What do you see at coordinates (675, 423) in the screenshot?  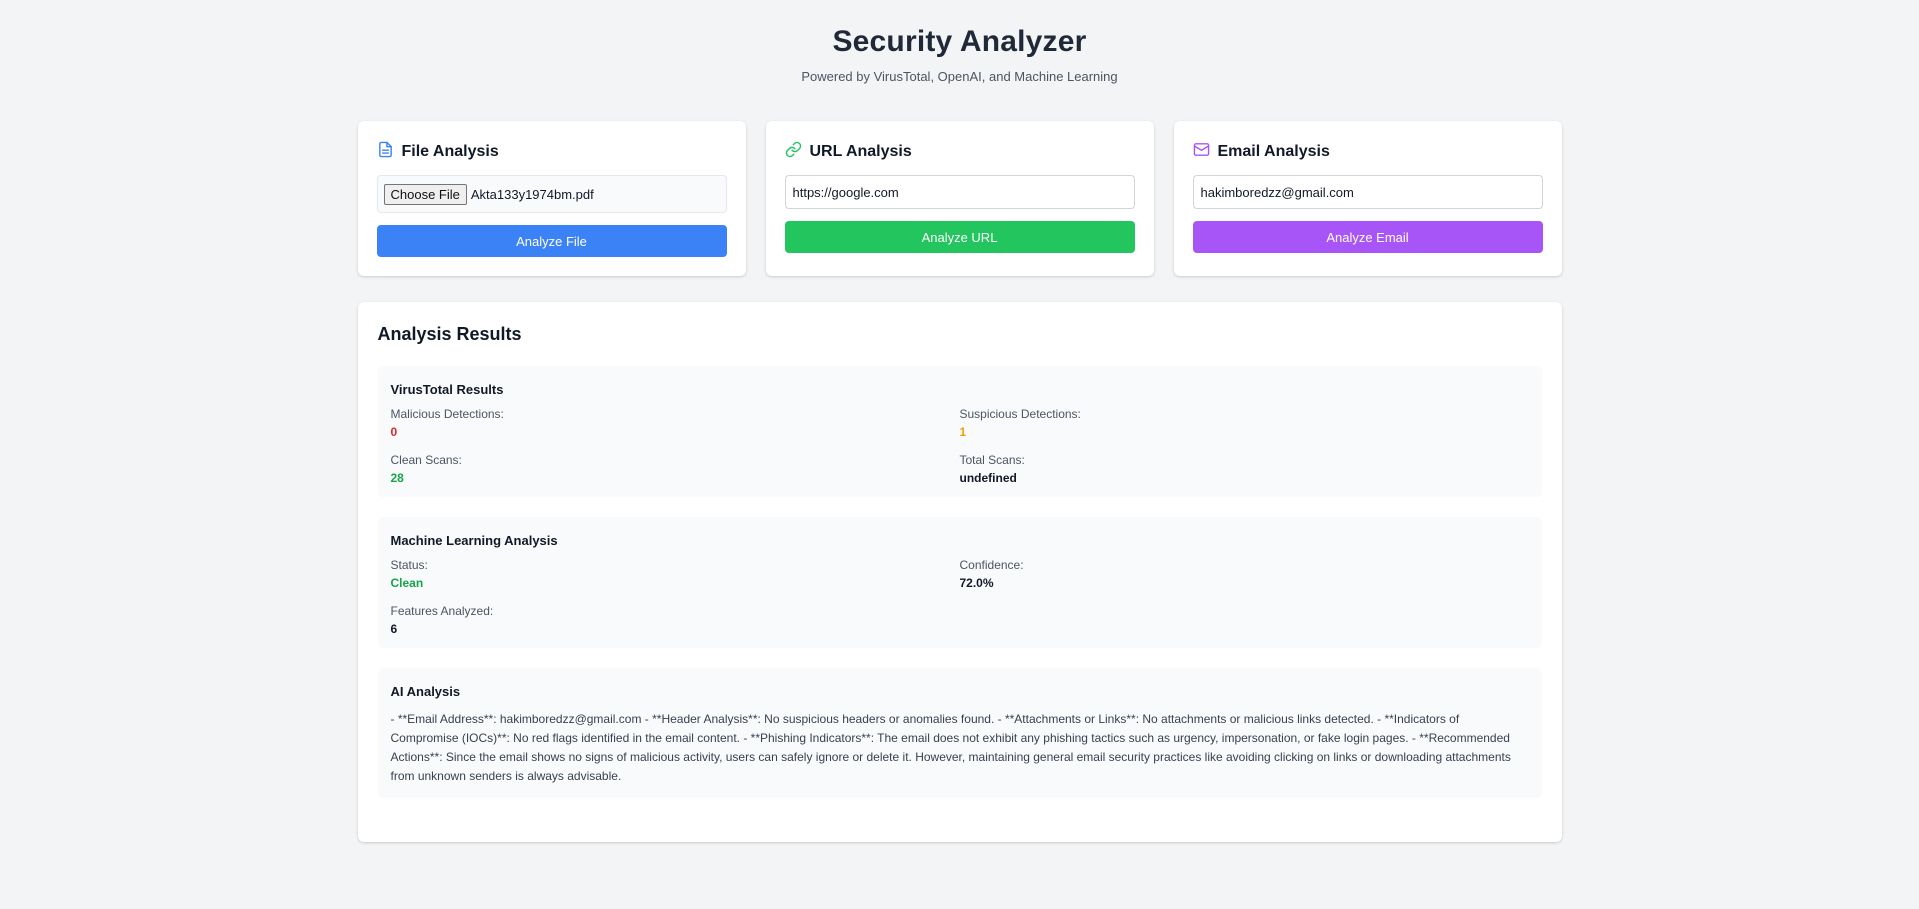 I see `malicious-stat: Malicious Detections: 0` at bounding box center [675, 423].